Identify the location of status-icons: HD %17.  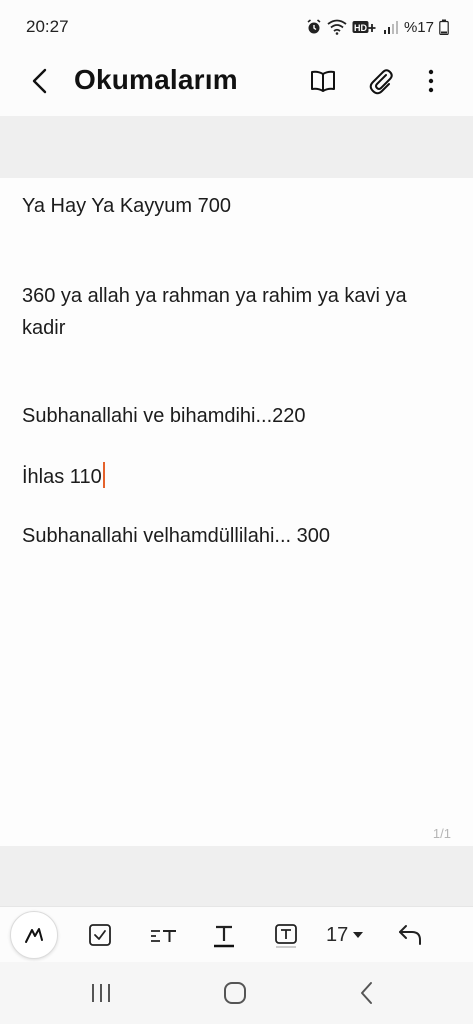
(377, 27).